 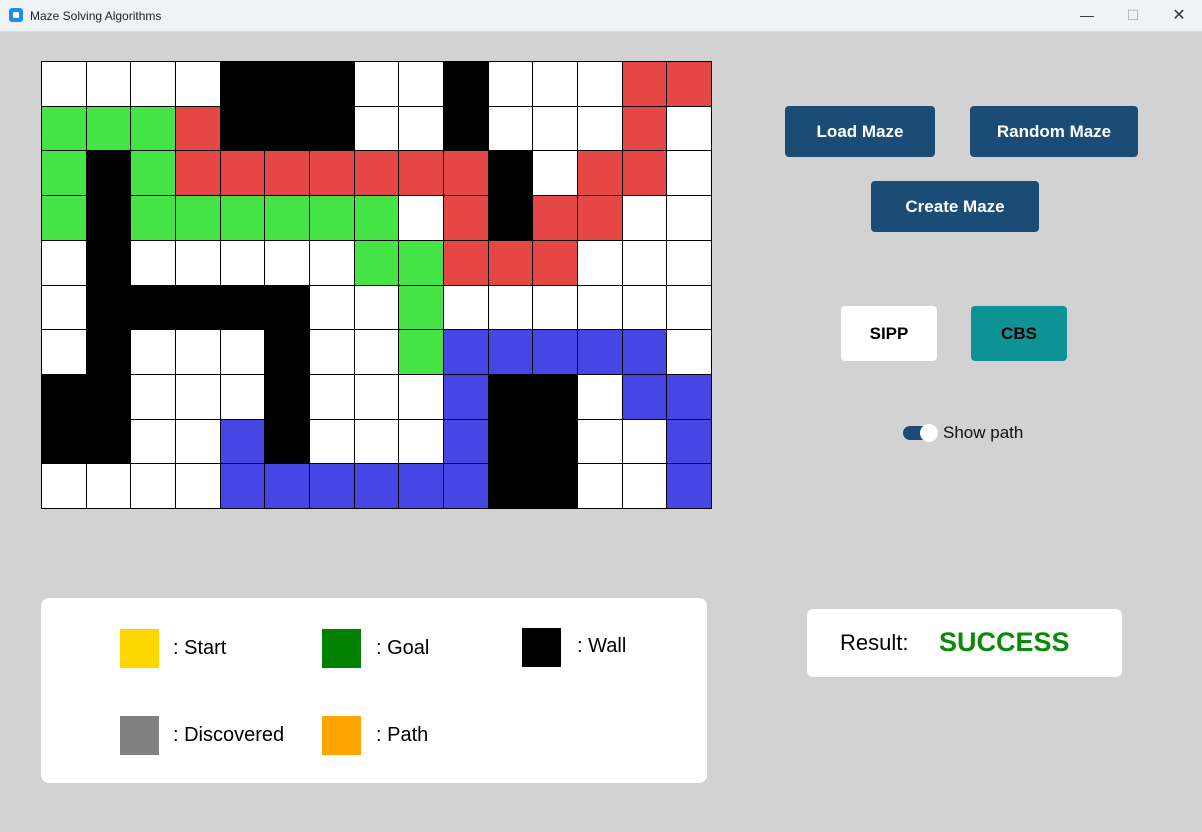 I want to click on maximize-button: ☐, so click(x=1133, y=15).